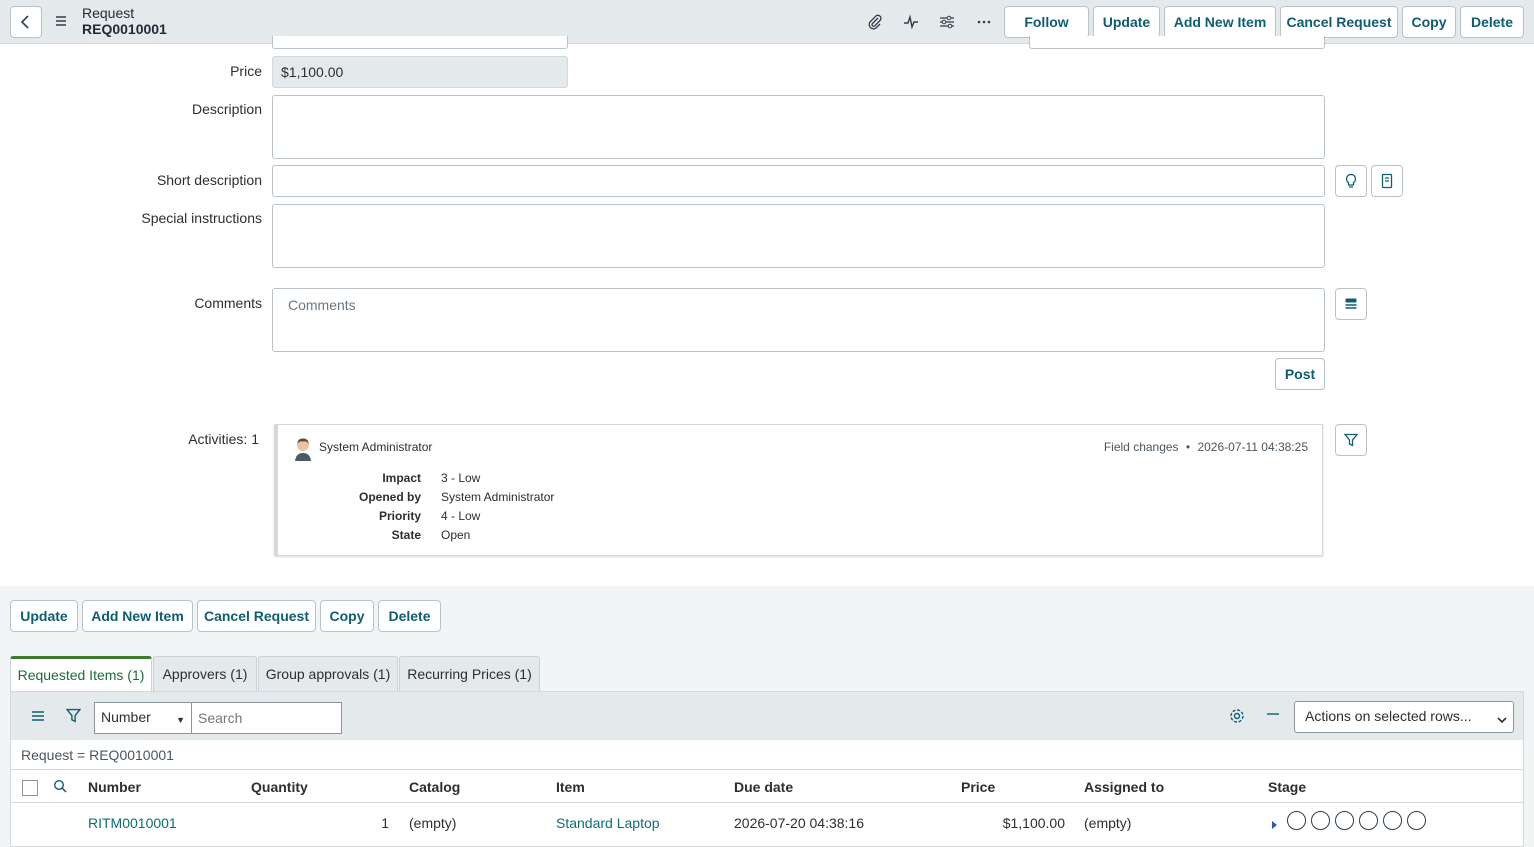 This screenshot has height=847, width=1534. Describe the element at coordinates (137, 616) in the screenshot. I see `add-new-item-button-bottom: Add New Item` at that location.